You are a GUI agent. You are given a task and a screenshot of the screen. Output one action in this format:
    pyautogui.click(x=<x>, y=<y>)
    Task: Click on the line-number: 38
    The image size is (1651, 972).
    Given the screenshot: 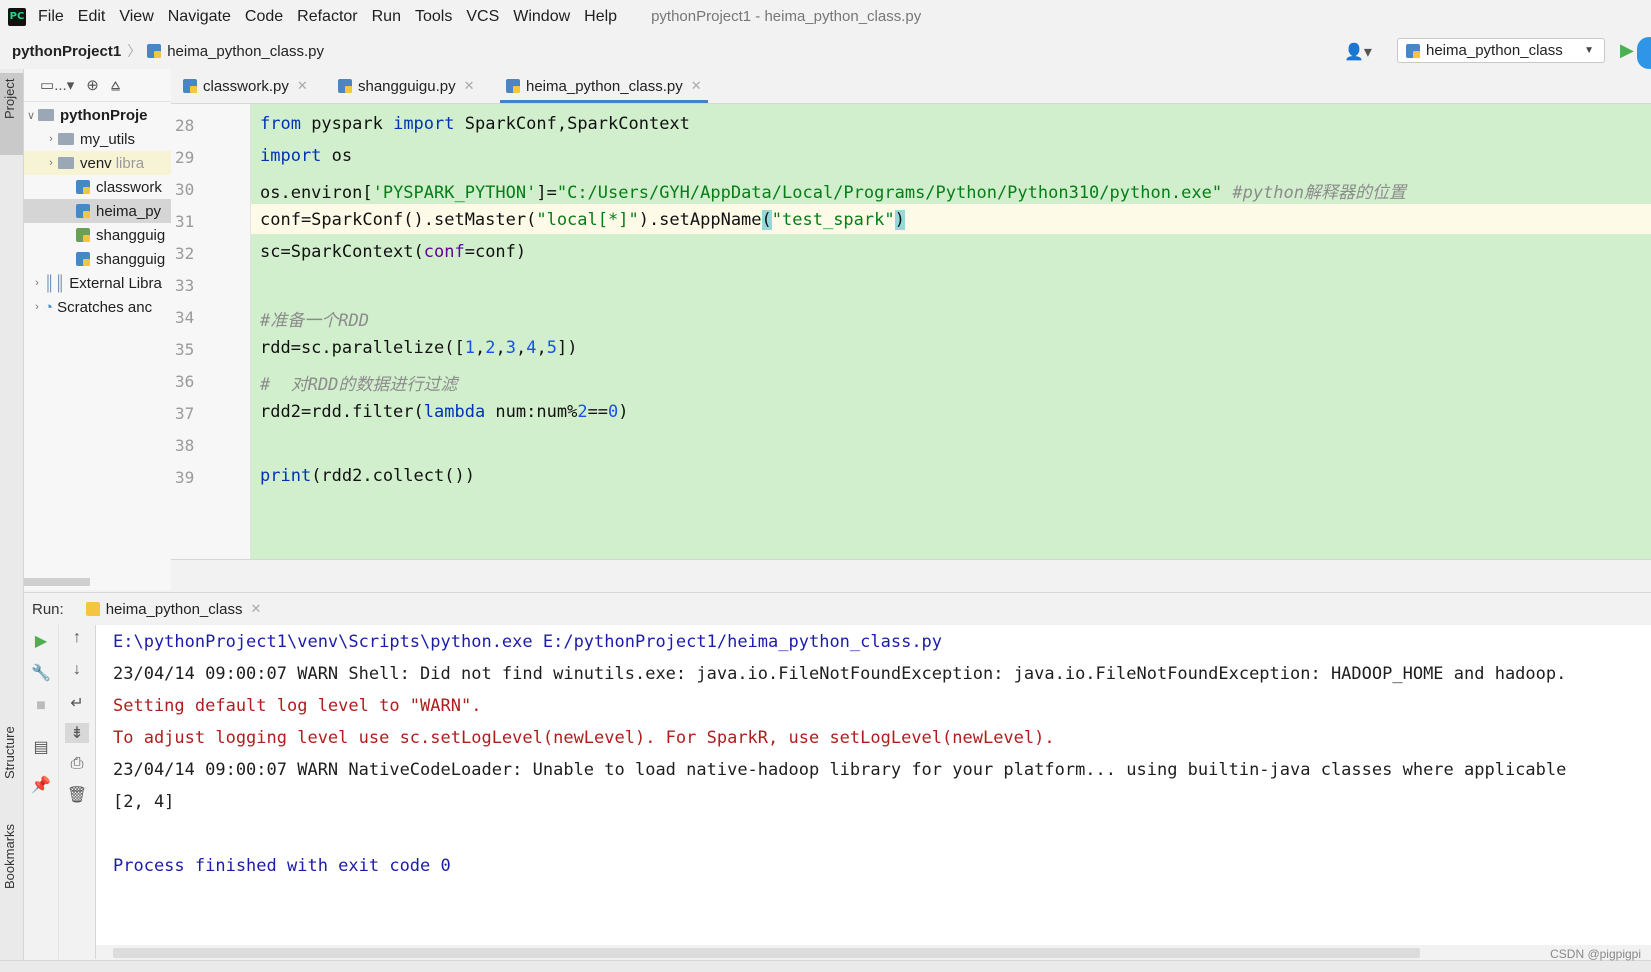 What is the action you would take?
    pyautogui.click(x=185, y=445)
    